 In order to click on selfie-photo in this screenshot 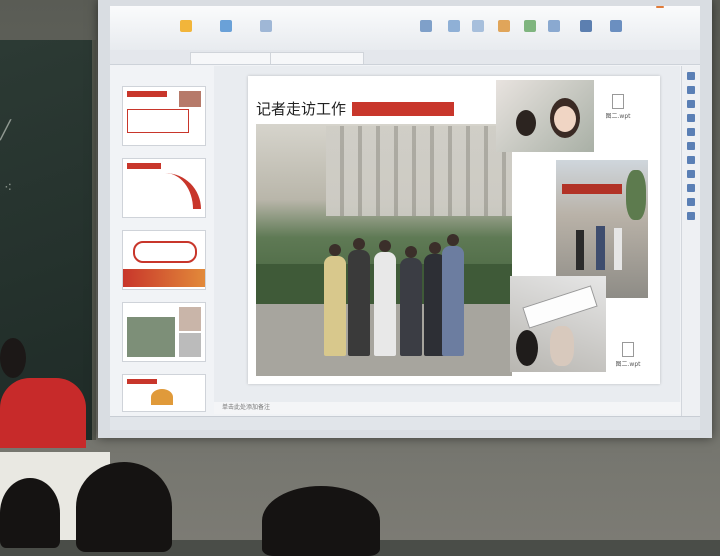, I will do `click(545, 116)`.